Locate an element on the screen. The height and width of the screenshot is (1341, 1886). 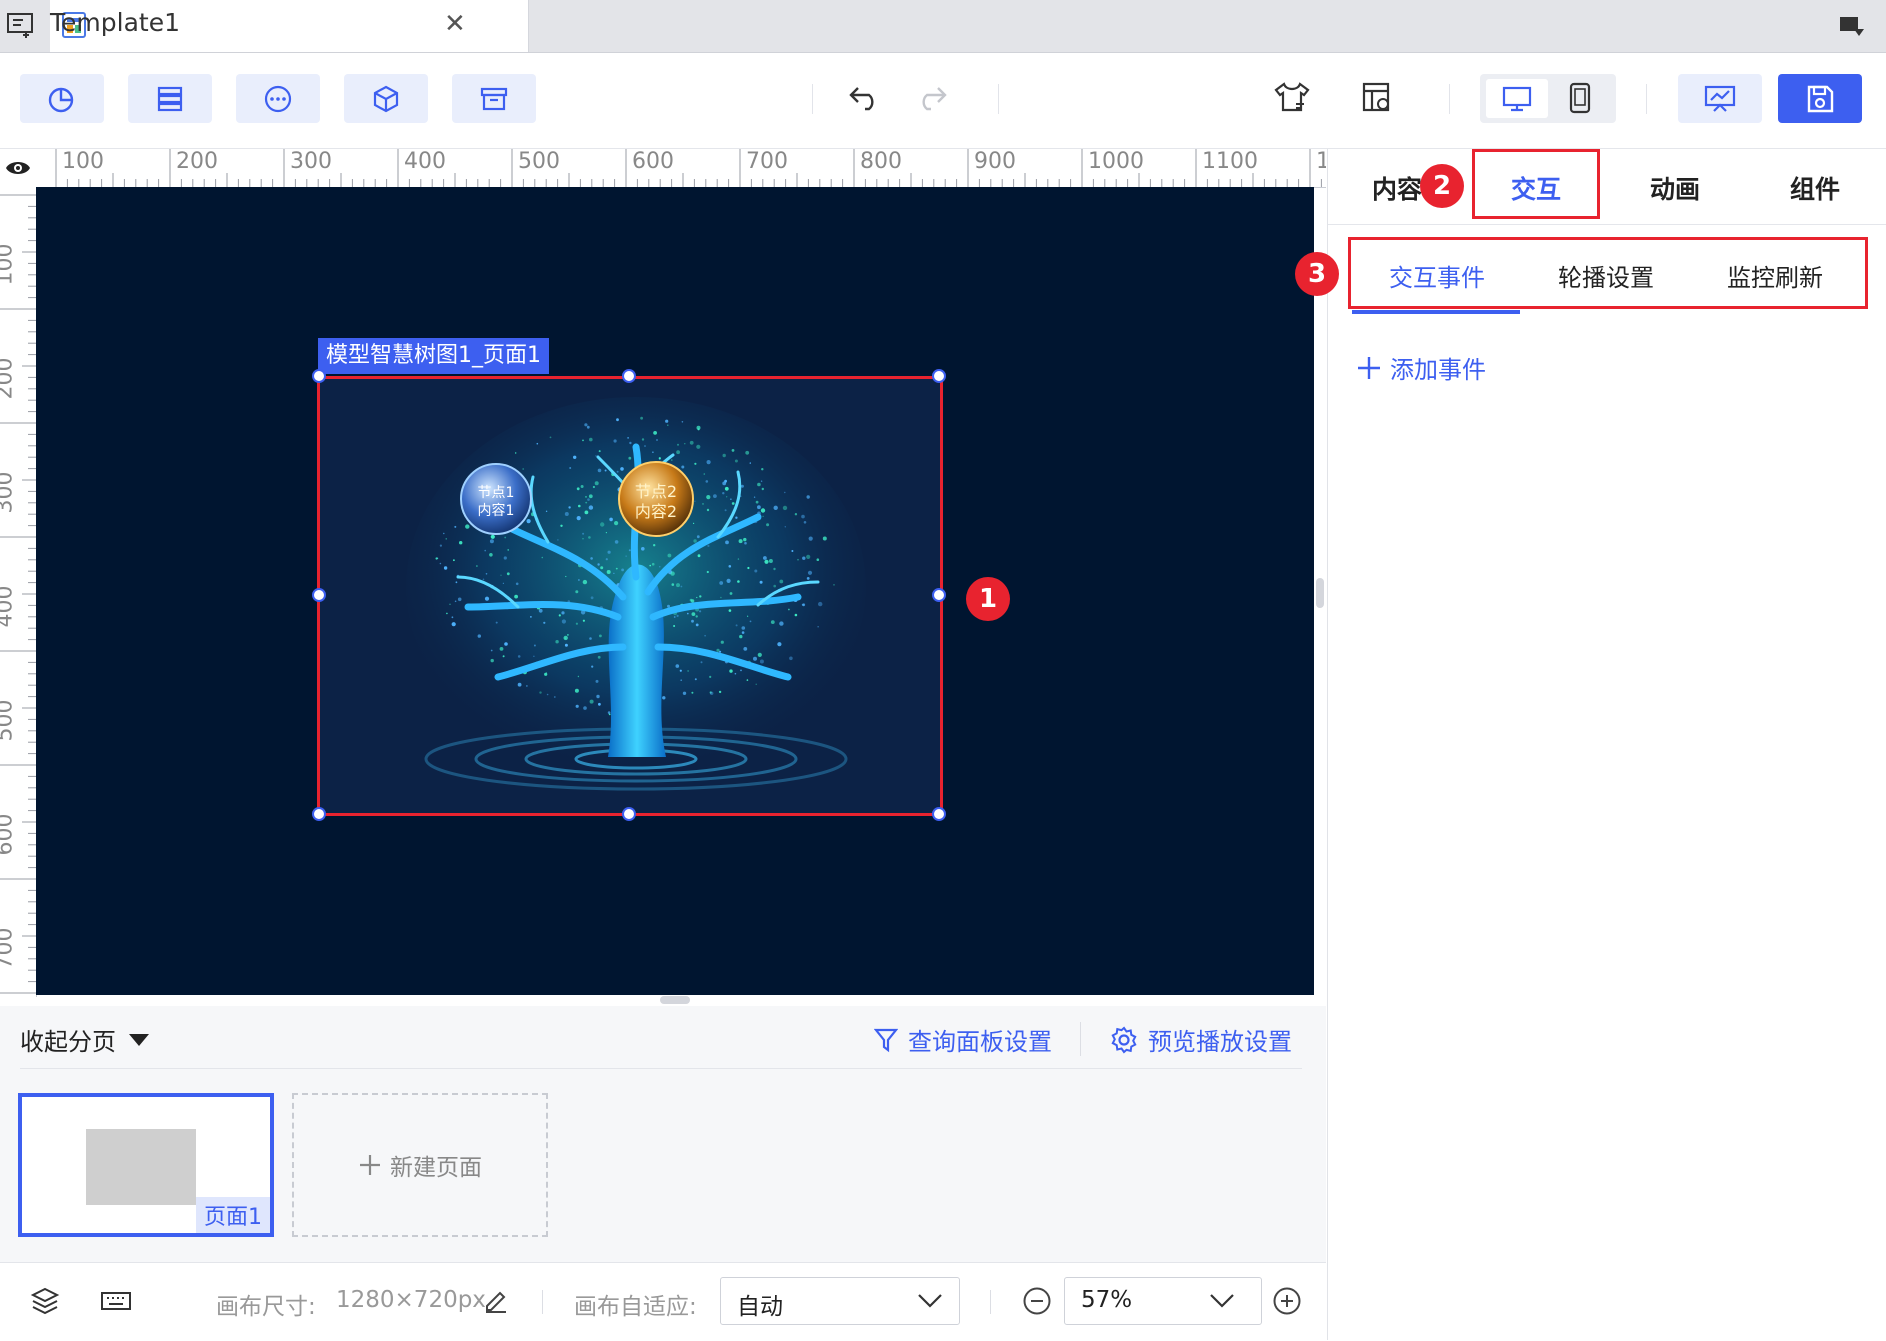
zoom-select: 57% is located at coordinates (1163, 1301).